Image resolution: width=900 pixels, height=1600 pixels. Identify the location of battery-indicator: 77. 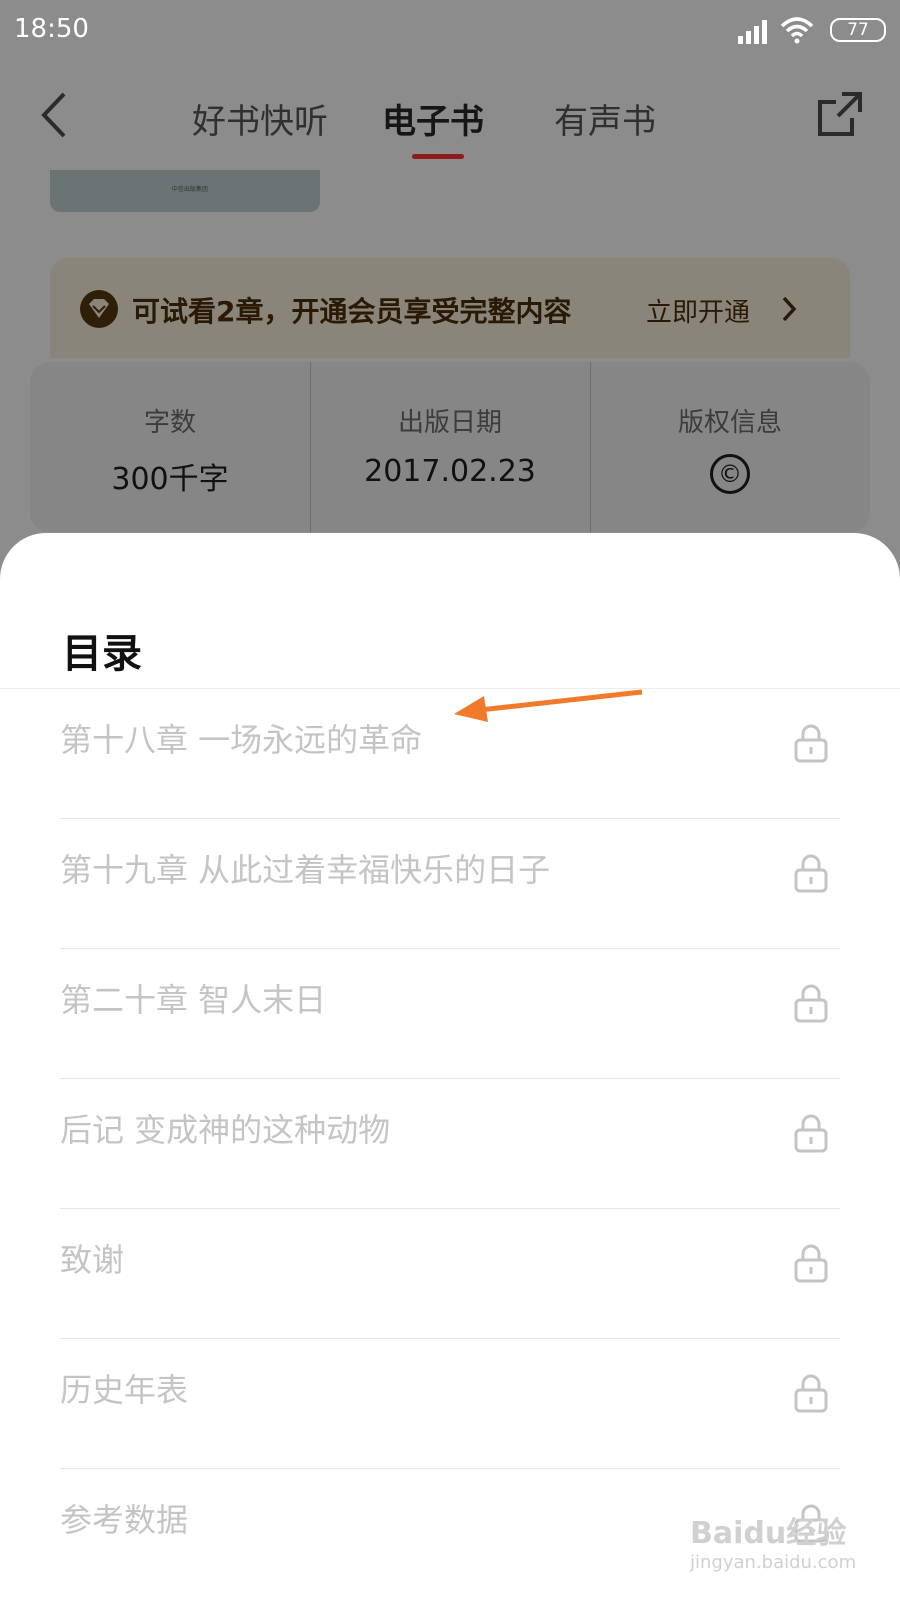
(858, 30).